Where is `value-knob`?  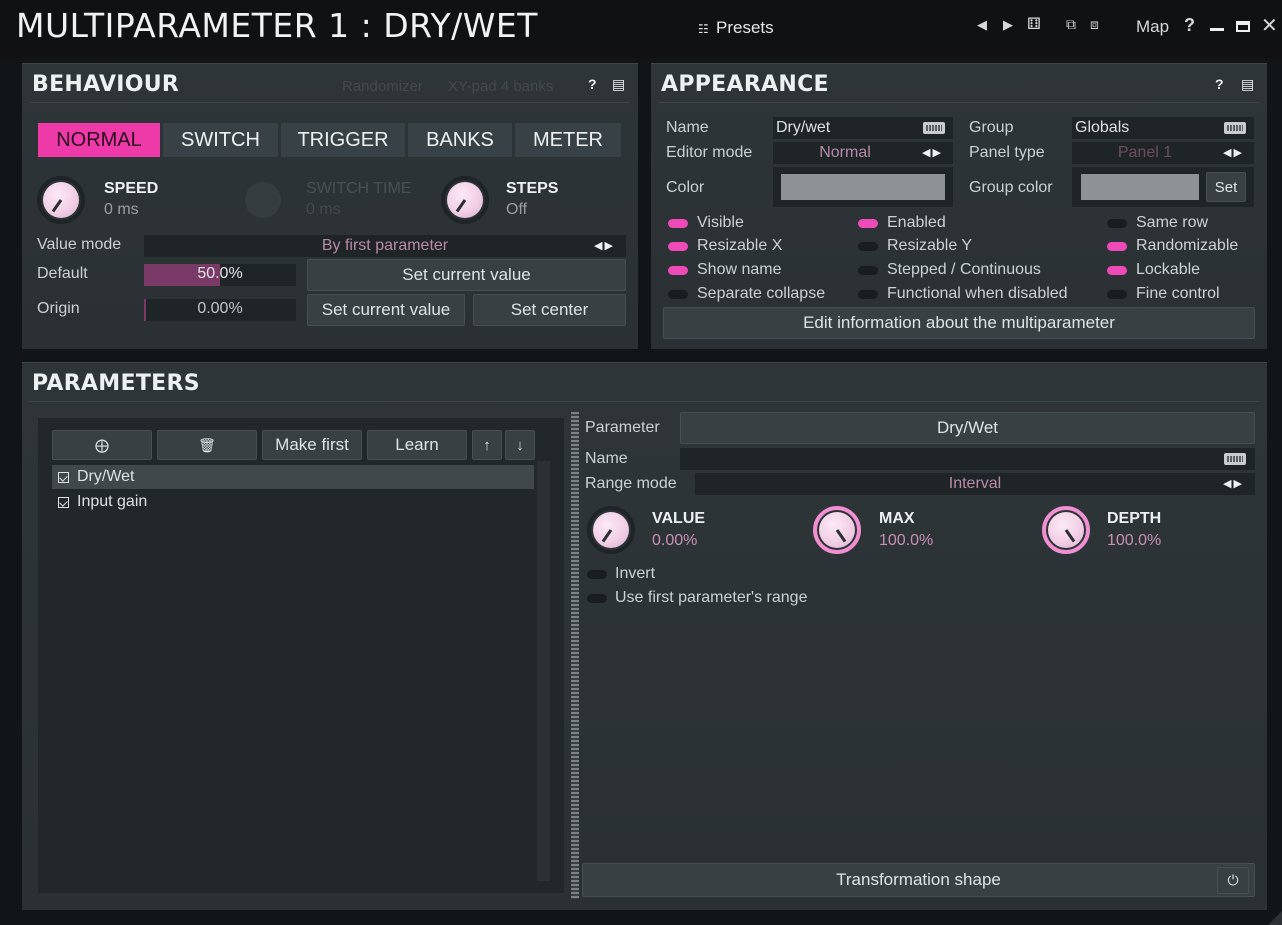
value-knob is located at coordinates (611, 530).